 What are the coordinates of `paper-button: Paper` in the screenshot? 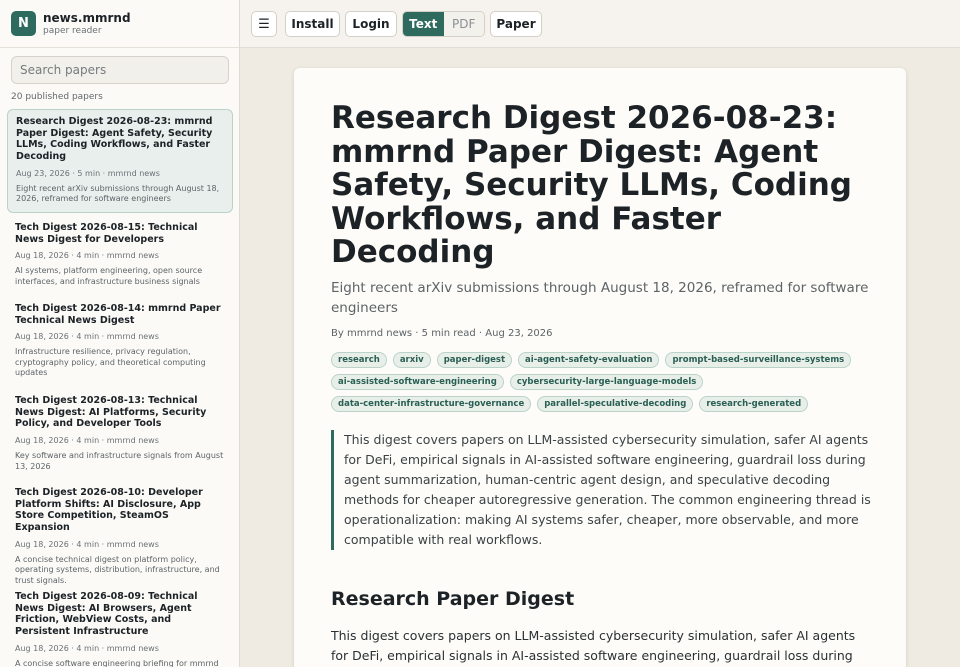 It's located at (516, 24).